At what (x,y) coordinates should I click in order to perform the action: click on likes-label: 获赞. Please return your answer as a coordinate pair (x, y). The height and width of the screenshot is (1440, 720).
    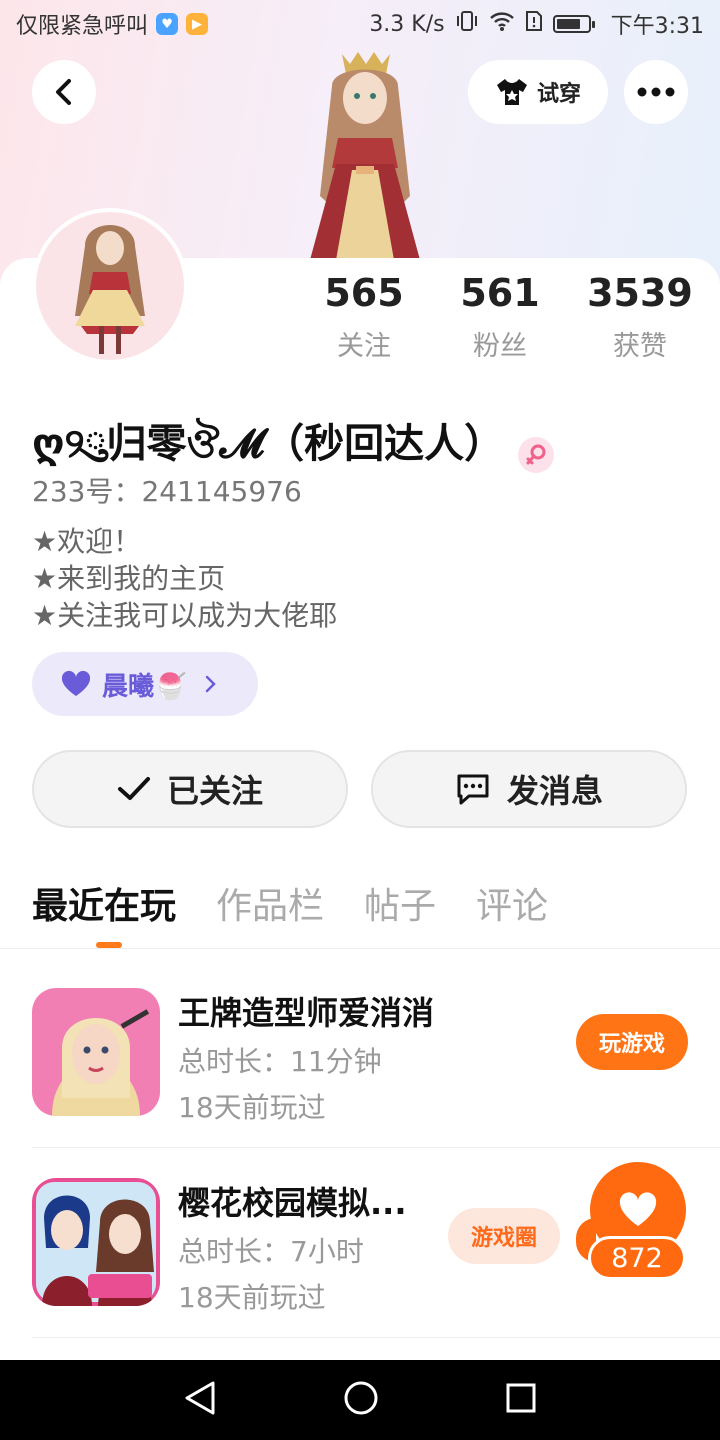
    Looking at the image, I should click on (640, 346).